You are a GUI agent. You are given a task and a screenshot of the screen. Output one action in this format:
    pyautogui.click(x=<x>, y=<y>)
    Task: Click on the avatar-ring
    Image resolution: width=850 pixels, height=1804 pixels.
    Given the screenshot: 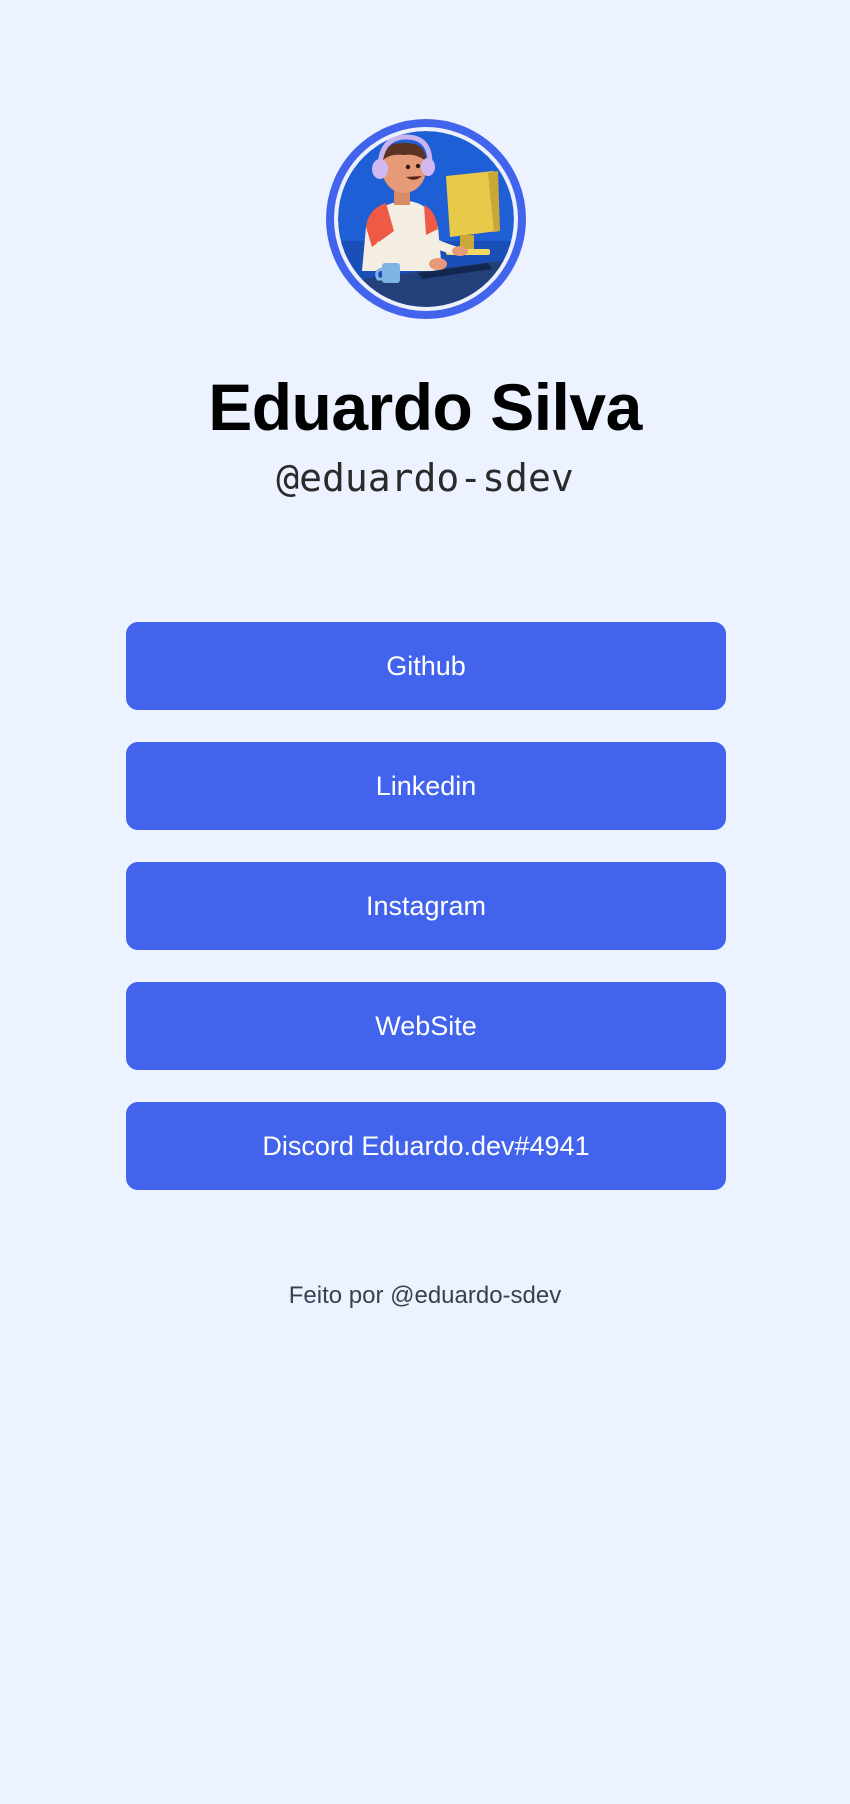 What is the action you would take?
    pyautogui.click(x=426, y=219)
    